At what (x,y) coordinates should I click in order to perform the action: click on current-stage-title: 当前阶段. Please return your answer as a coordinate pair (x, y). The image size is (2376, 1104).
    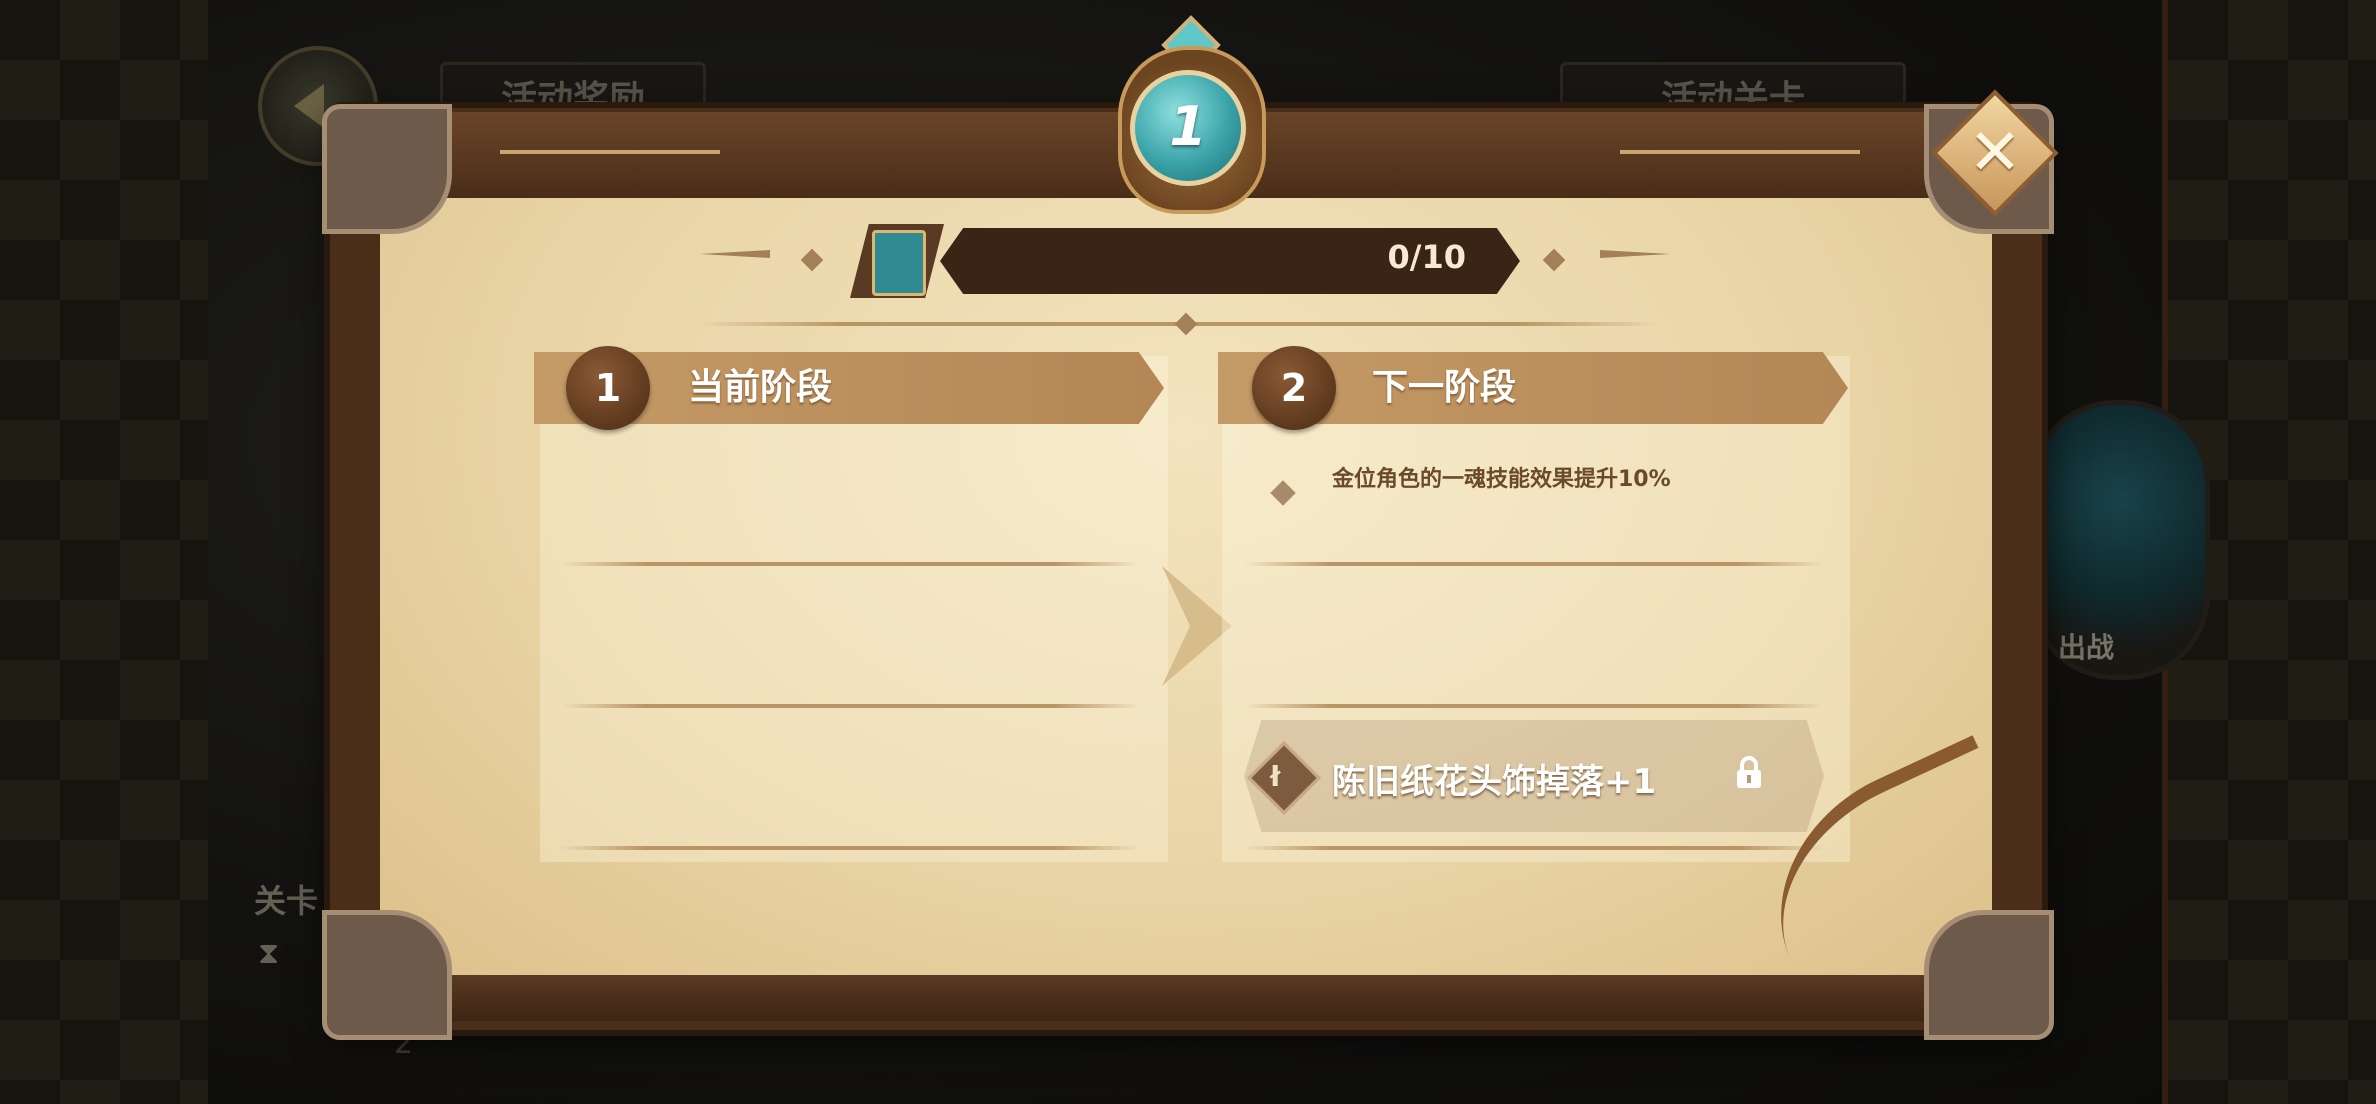
    Looking at the image, I should click on (760, 387).